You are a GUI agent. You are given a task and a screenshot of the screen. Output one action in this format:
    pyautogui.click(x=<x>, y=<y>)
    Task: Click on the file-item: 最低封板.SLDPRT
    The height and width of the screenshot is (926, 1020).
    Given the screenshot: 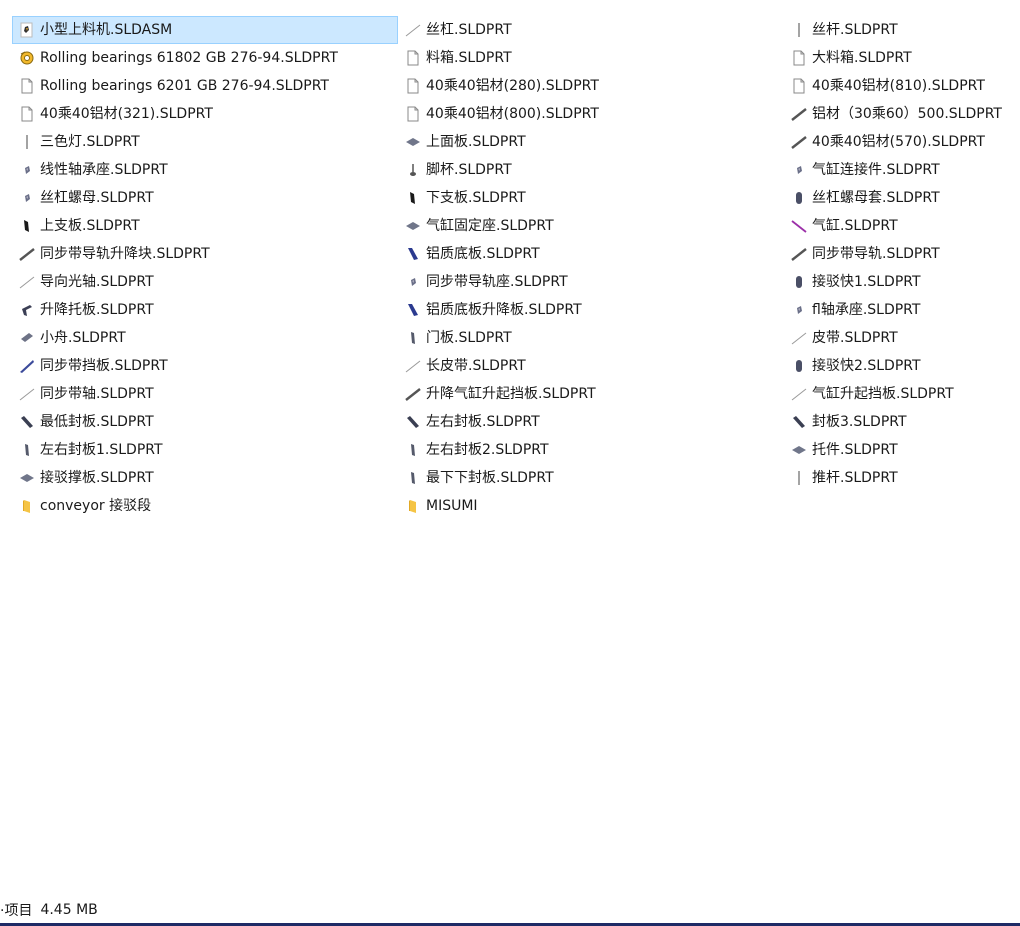 What is the action you would take?
    pyautogui.click(x=205, y=422)
    